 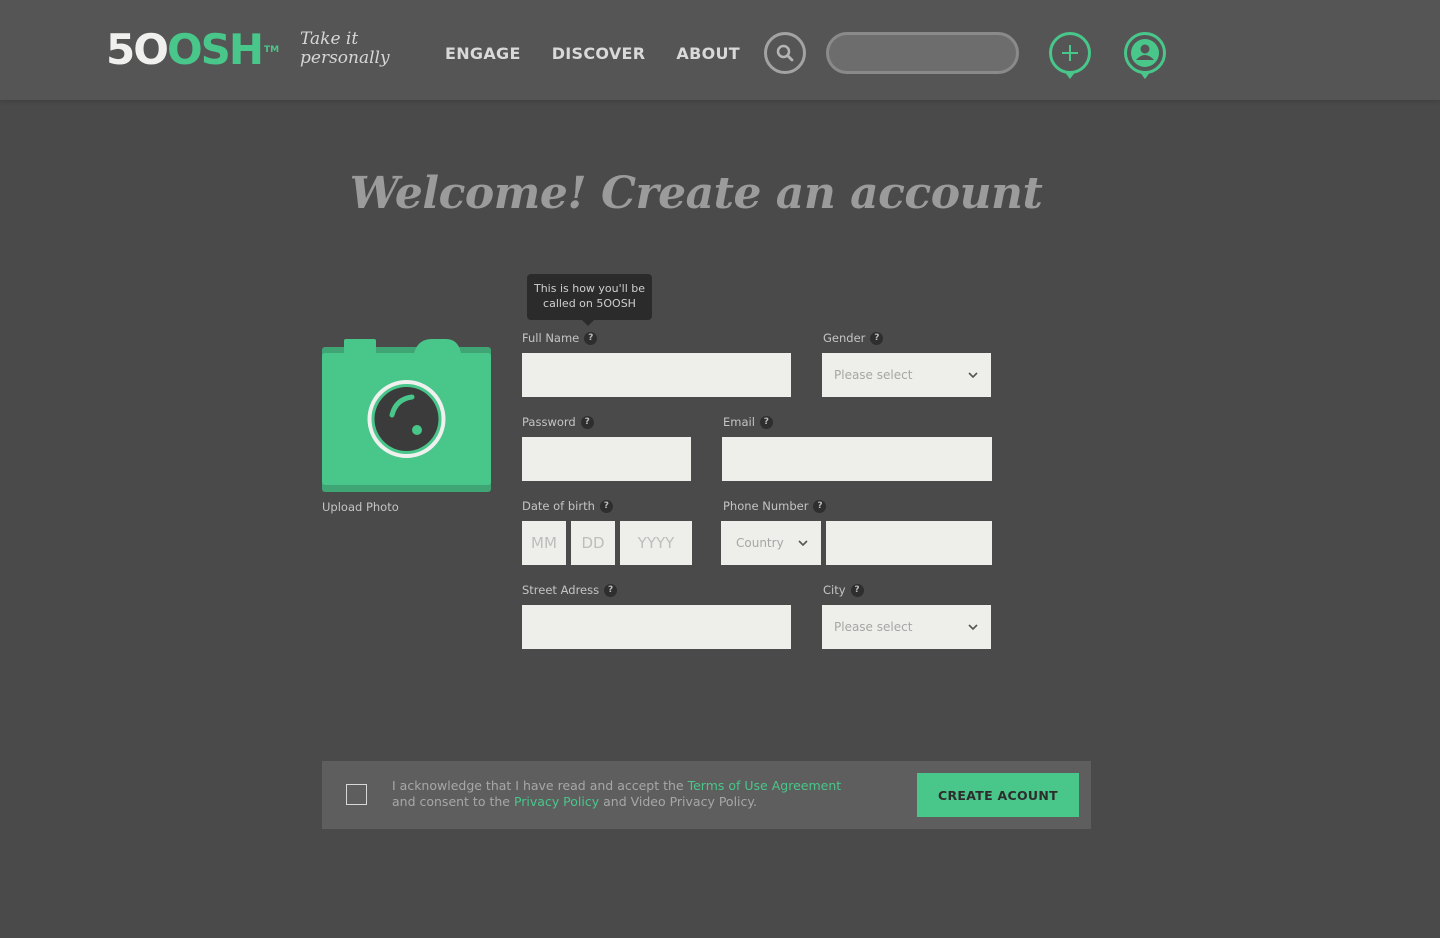 I want to click on country-code-select: Country, so click(x=771, y=543).